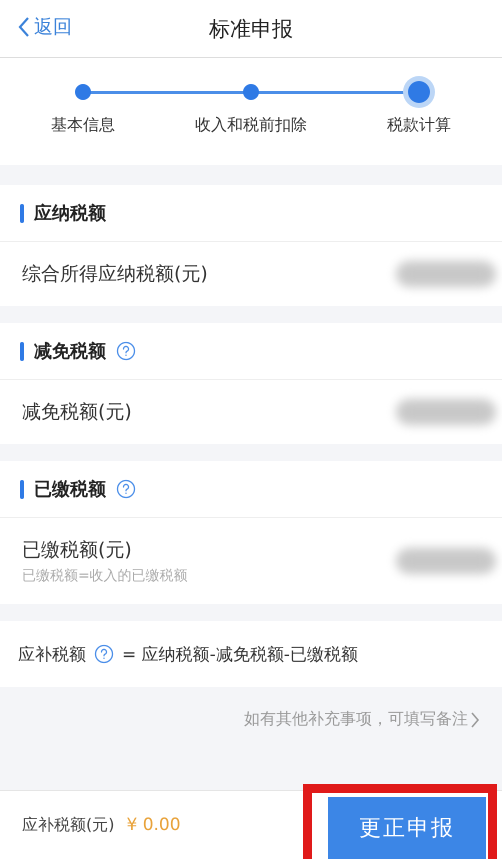 This screenshot has height=859, width=502. I want to click on formula-text: = 应纳税额-减免税额-已缴税额, so click(240, 655).